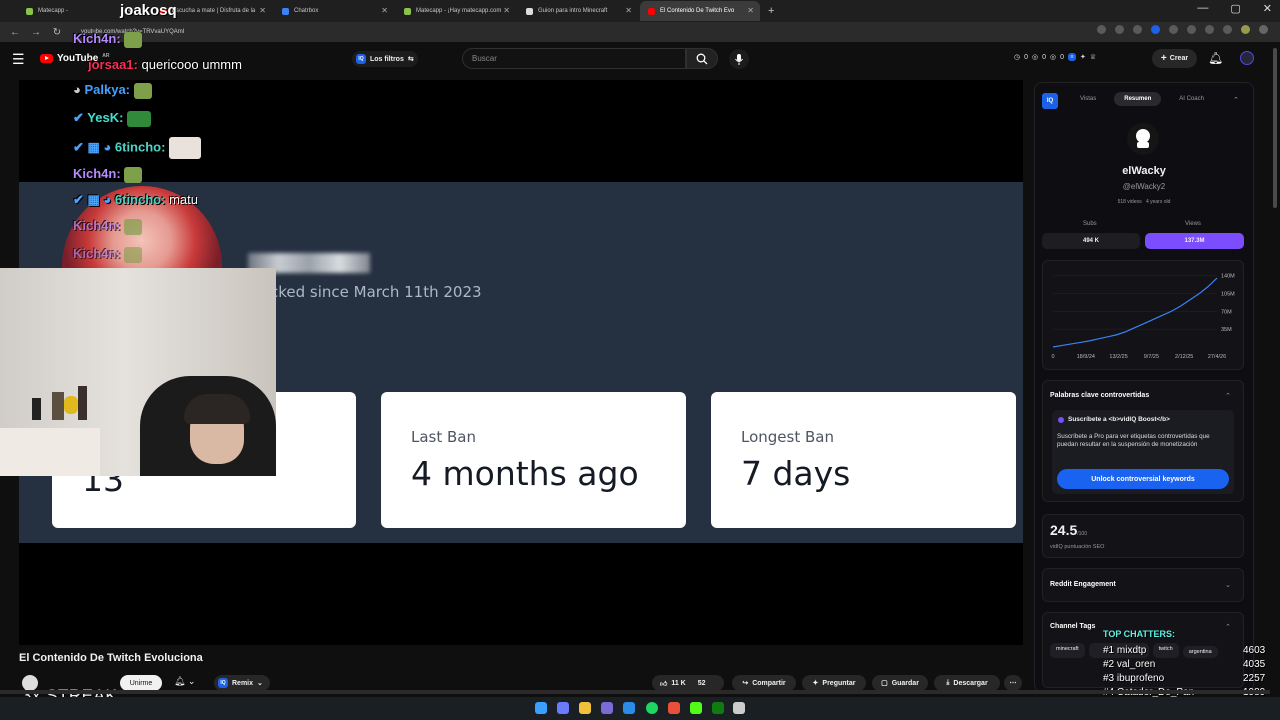  What do you see at coordinates (1200, 652) in the screenshot?
I see `tag-chip: argentina` at bounding box center [1200, 652].